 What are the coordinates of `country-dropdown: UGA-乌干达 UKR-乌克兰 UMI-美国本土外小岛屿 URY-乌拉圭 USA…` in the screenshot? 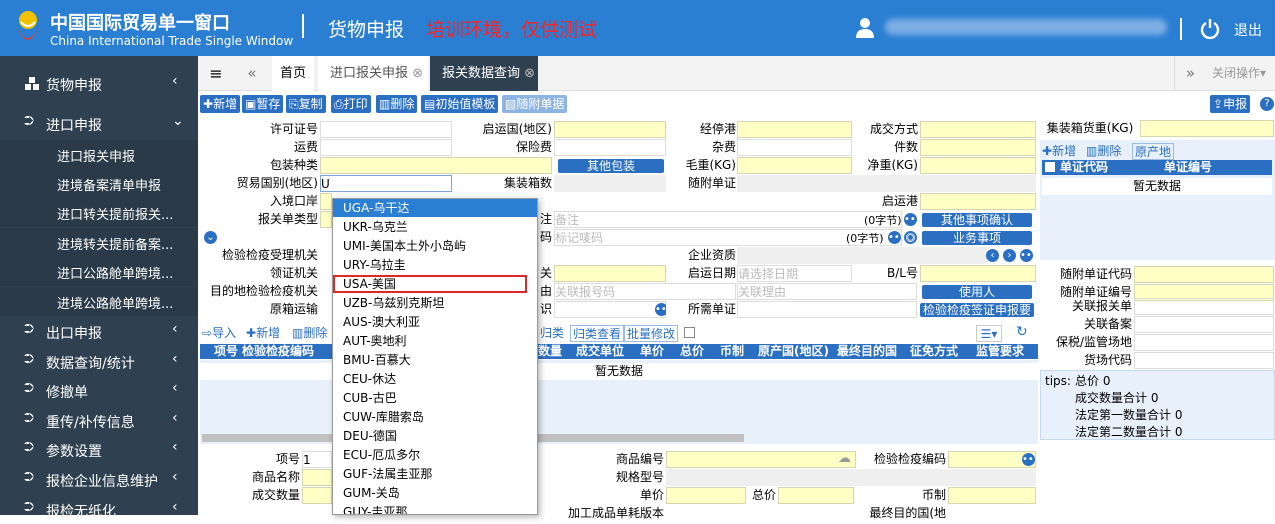 It's located at (435, 356).